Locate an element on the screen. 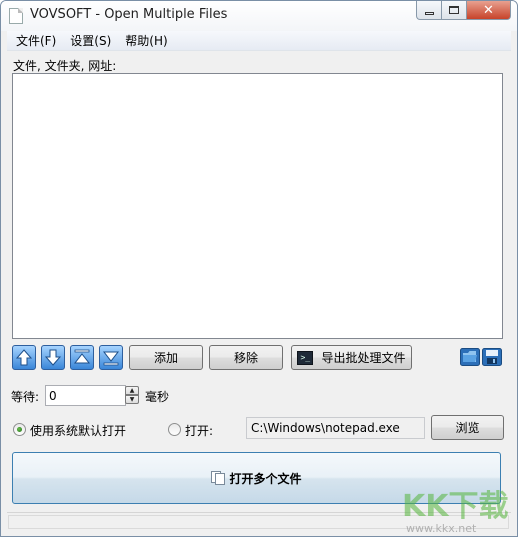  menu-bar: 文件(F) 设置(S) 帮助(H) is located at coordinates (259, 41).